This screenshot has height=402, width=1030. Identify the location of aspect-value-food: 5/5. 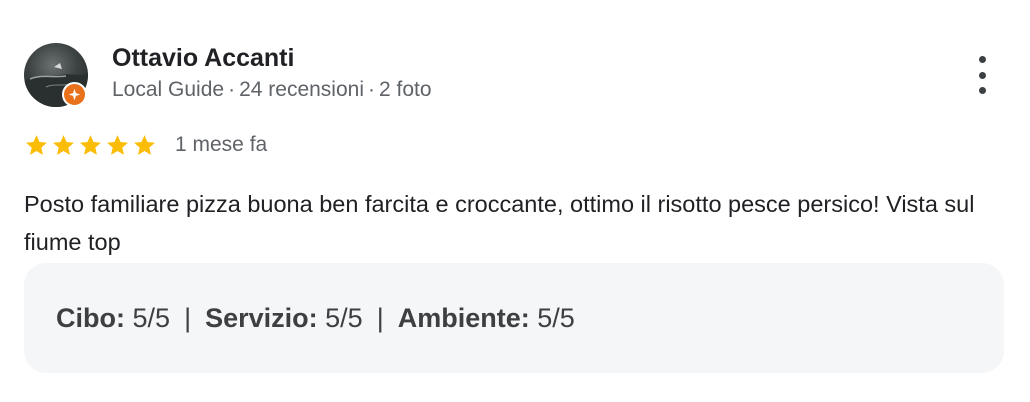
(151, 318).